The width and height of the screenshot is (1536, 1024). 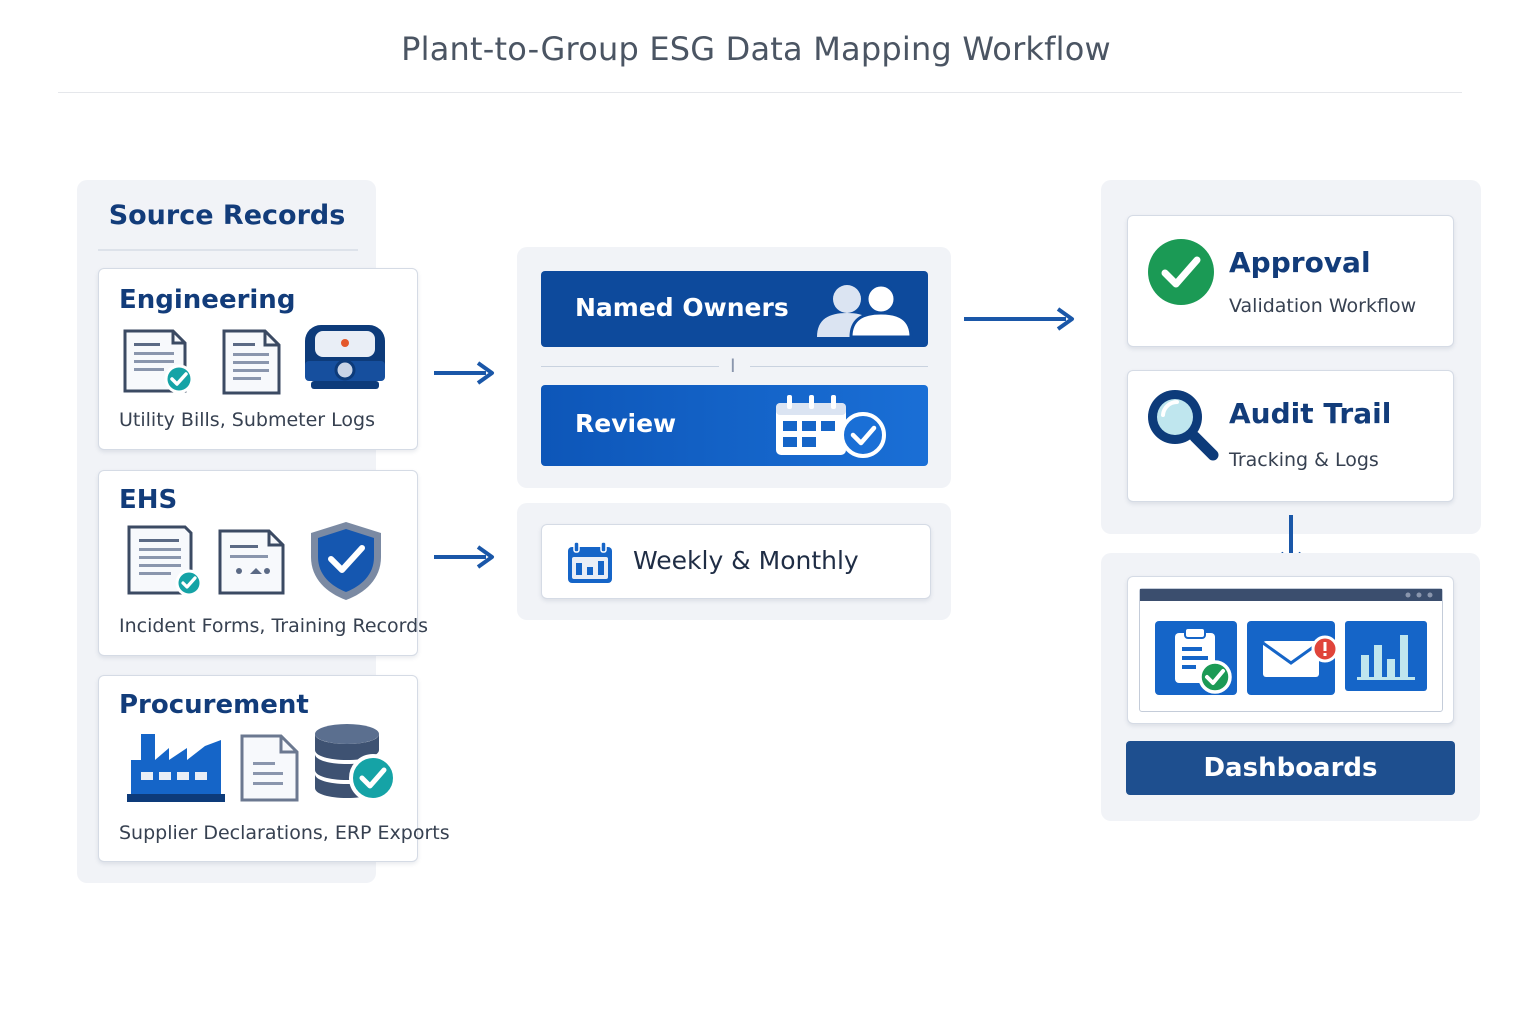 What do you see at coordinates (733, 366) in the screenshot?
I see `connector-separator: I` at bounding box center [733, 366].